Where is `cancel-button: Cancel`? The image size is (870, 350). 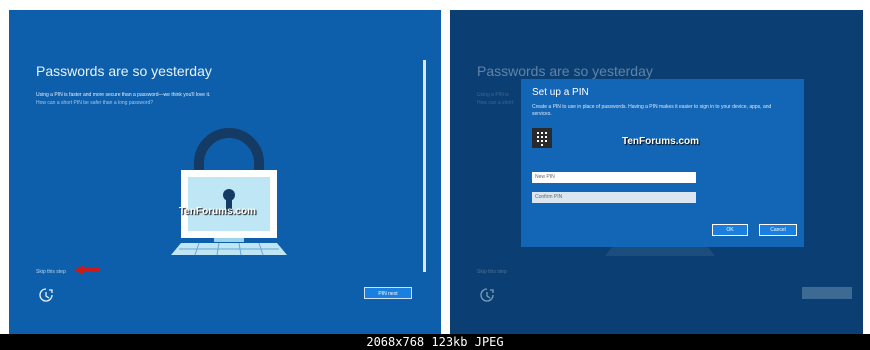 cancel-button: Cancel is located at coordinates (778, 230).